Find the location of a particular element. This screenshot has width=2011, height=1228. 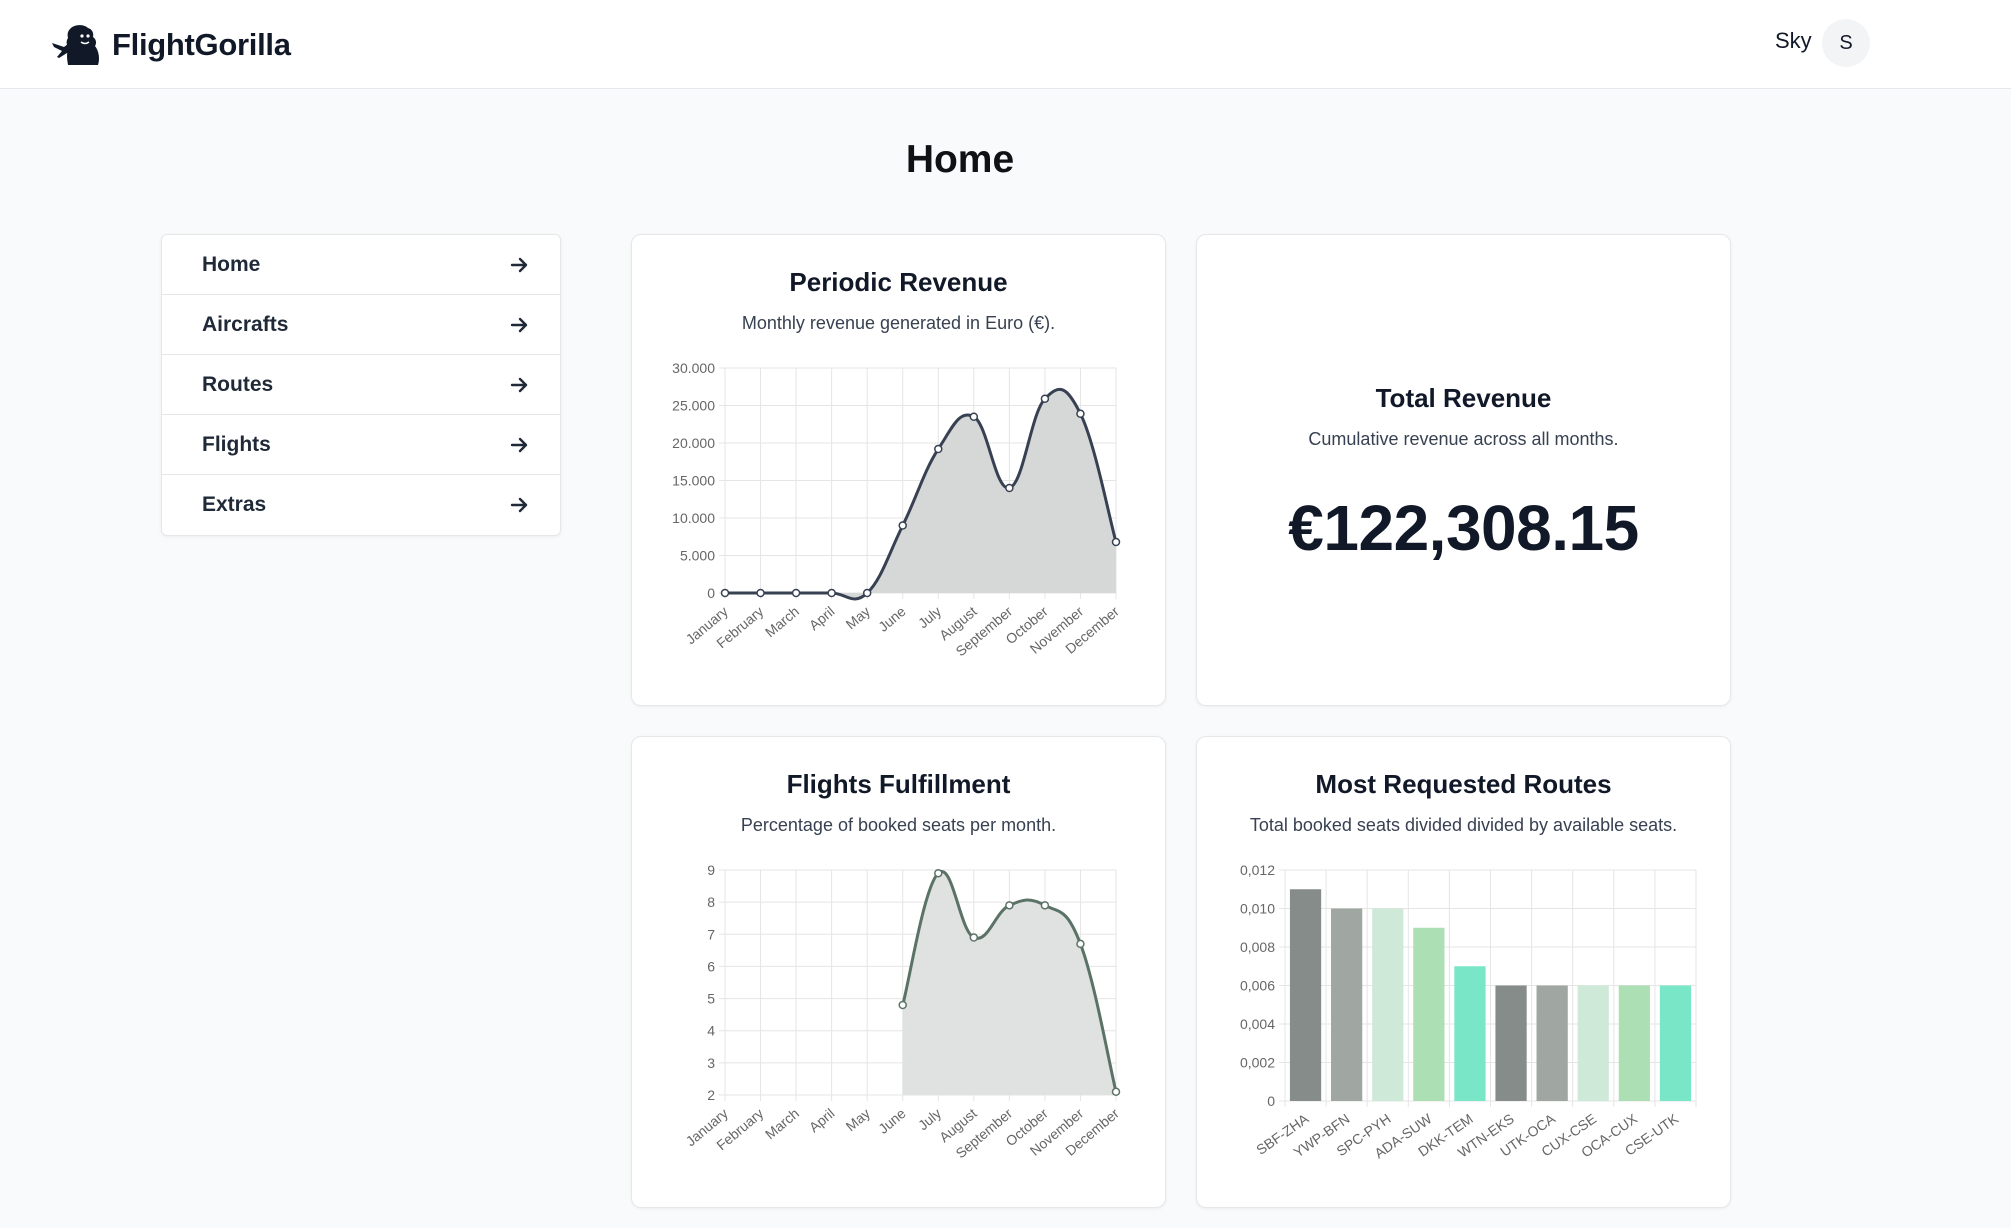

y-tick-label: 4 is located at coordinates (711, 1031).